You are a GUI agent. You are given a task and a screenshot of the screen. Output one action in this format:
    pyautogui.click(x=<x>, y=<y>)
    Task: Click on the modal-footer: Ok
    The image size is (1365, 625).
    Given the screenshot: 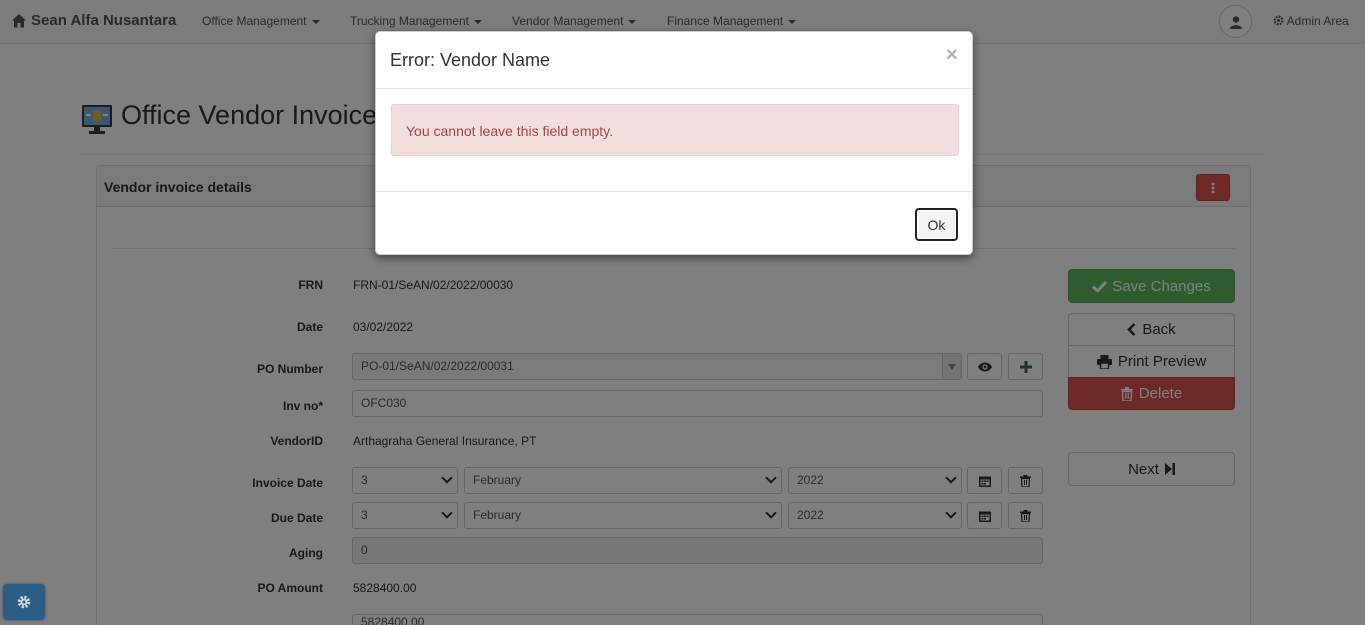 What is the action you would take?
    pyautogui.click(x=674, y=223)
    